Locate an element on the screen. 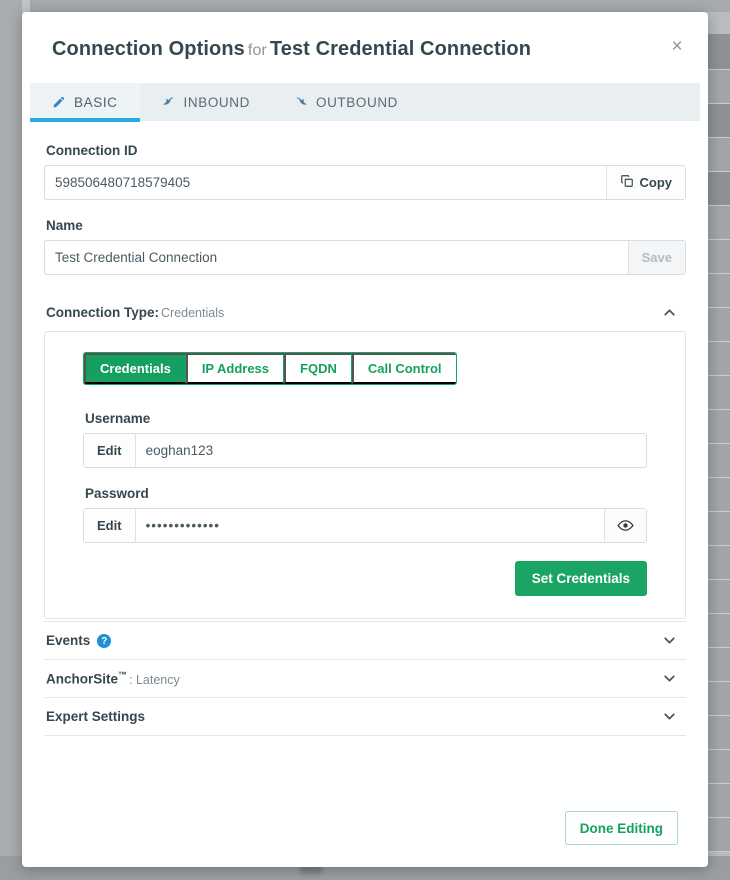  connection-id-value: 598506480718579405 is located at coordinates (325, 182).